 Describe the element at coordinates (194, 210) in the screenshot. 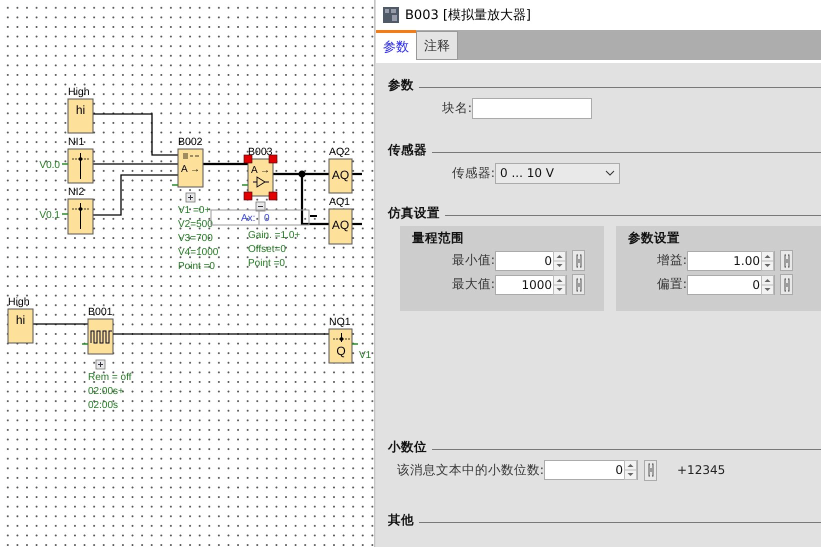

I see `parameter-text: V1 =0+` at that location.